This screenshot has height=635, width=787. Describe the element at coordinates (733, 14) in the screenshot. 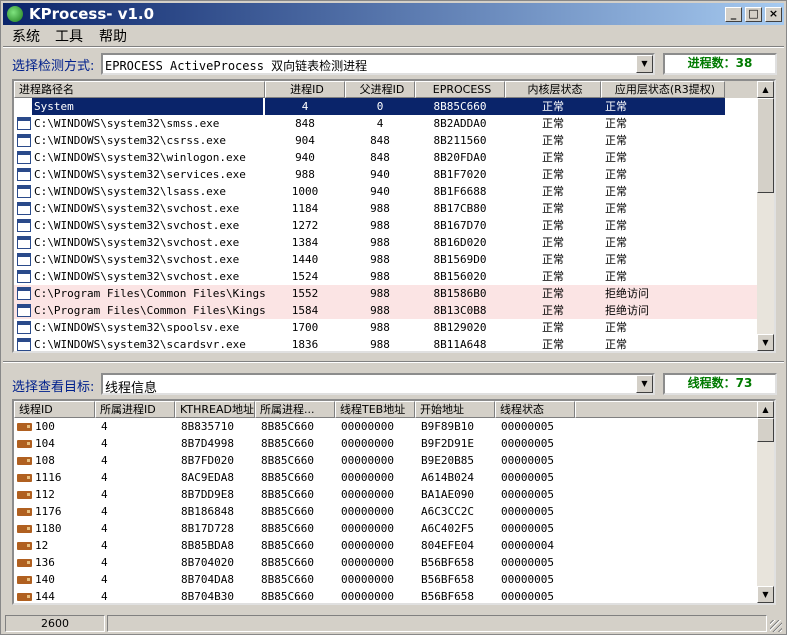

I see `minimize-button: _` at that location.